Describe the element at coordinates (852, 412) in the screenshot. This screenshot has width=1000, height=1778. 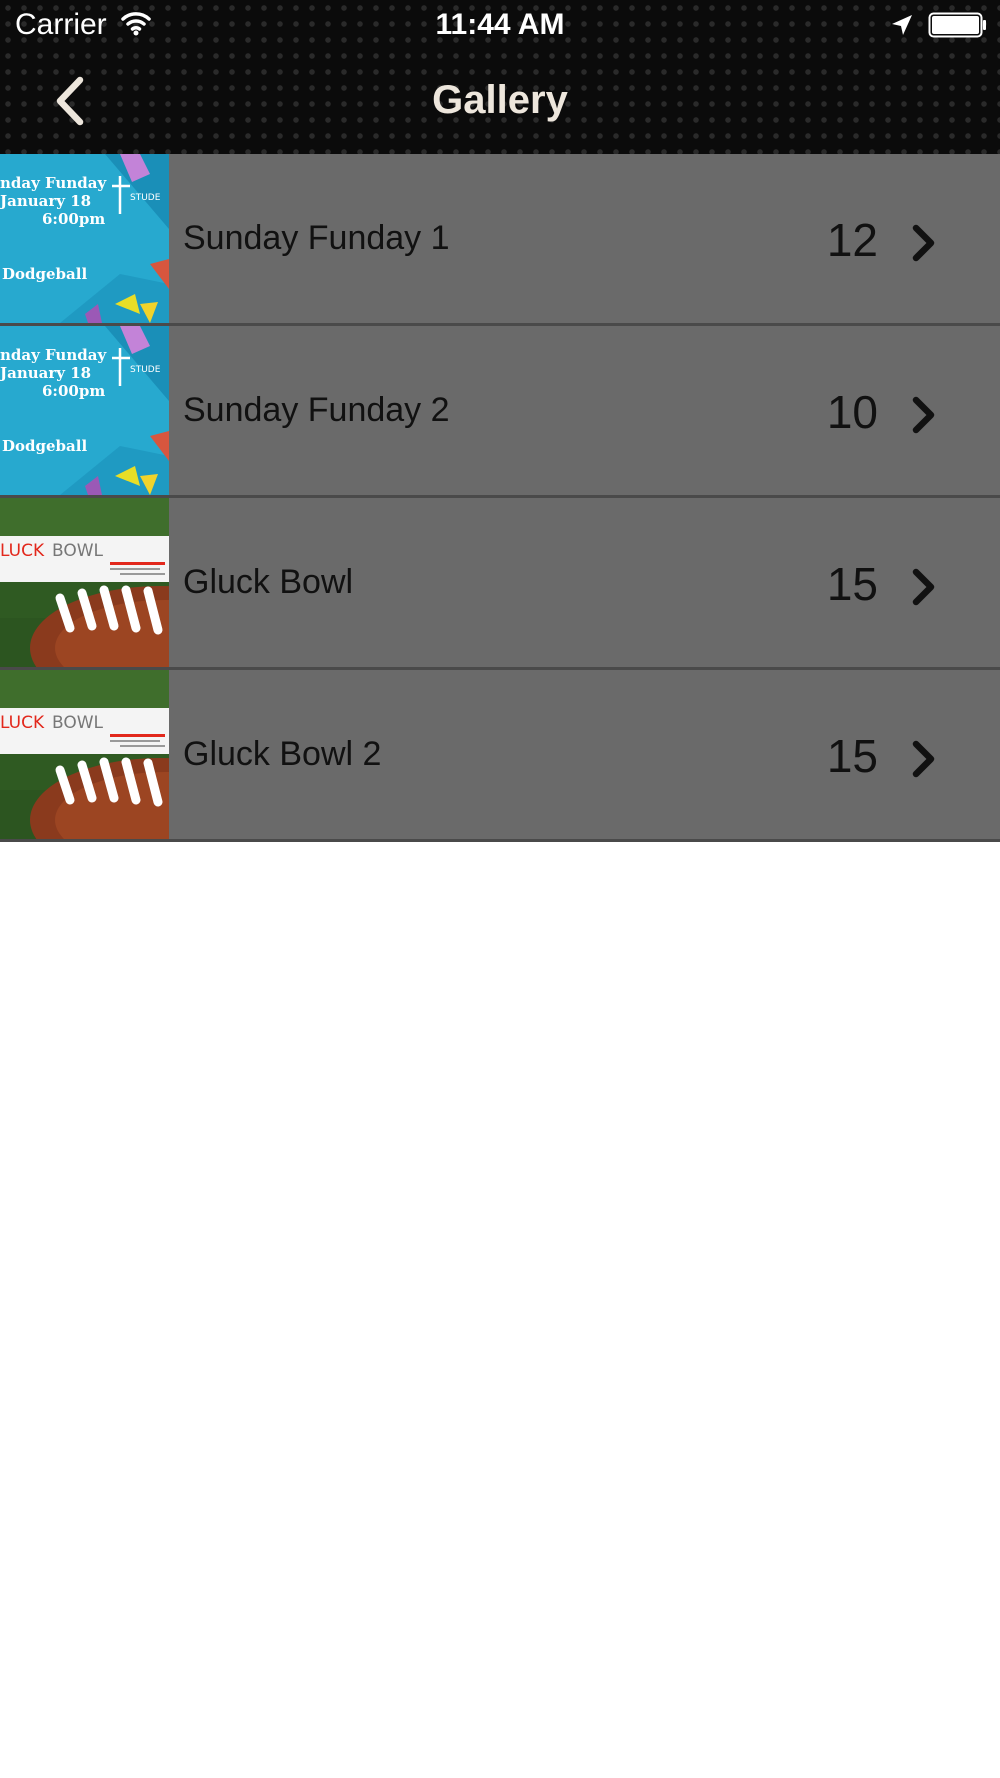
I see `album-count: 10` at that location.